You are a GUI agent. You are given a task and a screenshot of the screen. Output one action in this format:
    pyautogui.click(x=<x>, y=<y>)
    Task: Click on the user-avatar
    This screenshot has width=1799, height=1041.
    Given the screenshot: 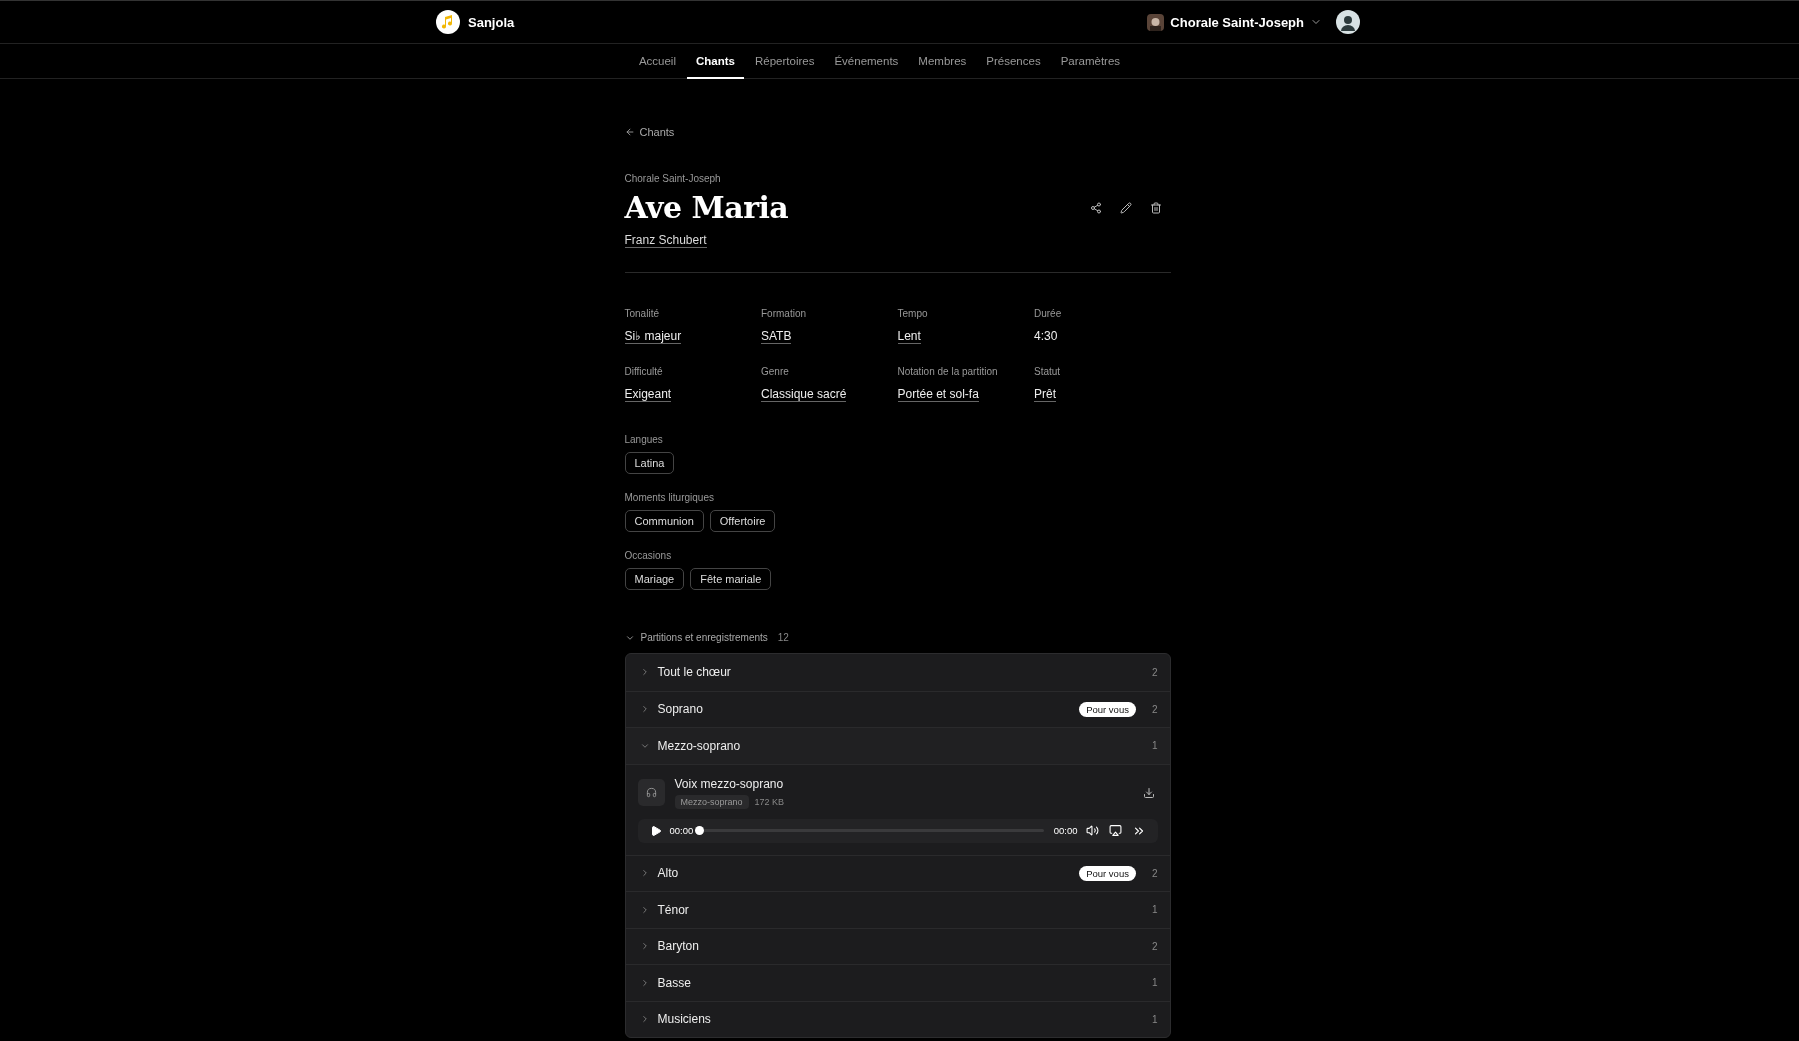 What is the action you would take?
    pyautogui.click(x=1348, y=22)
    